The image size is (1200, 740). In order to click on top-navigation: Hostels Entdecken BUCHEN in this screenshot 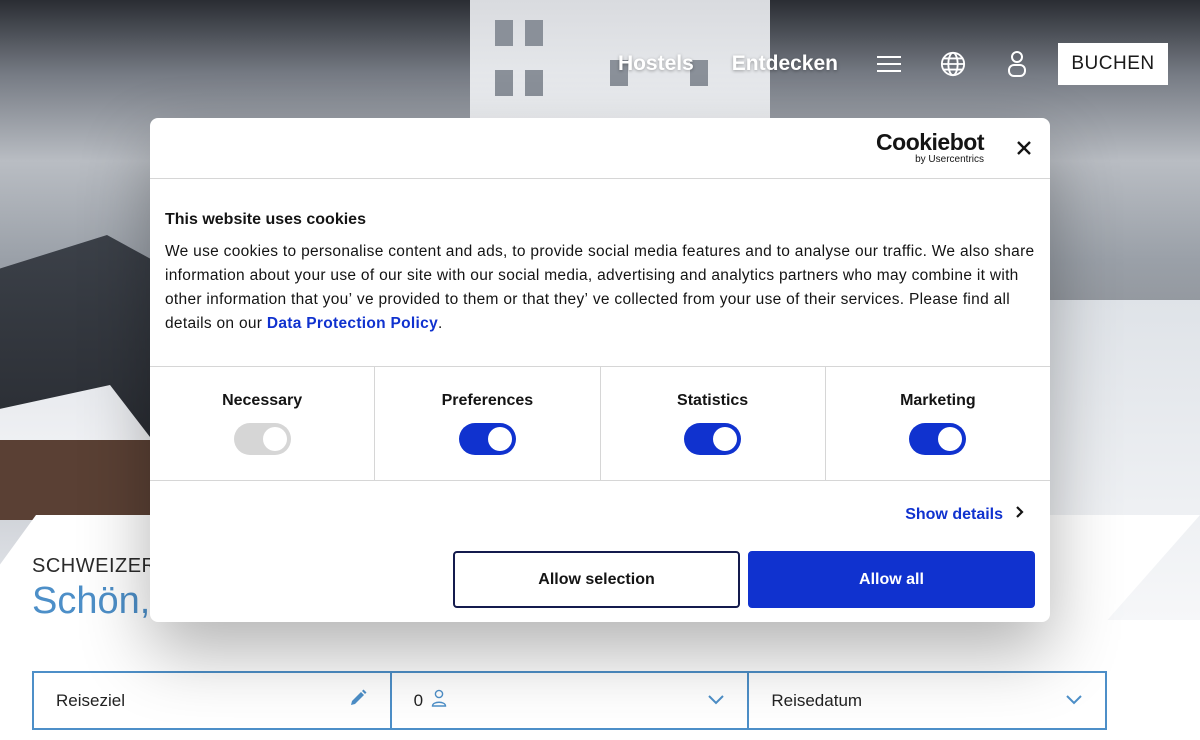, I will do `click(893, 64)`.